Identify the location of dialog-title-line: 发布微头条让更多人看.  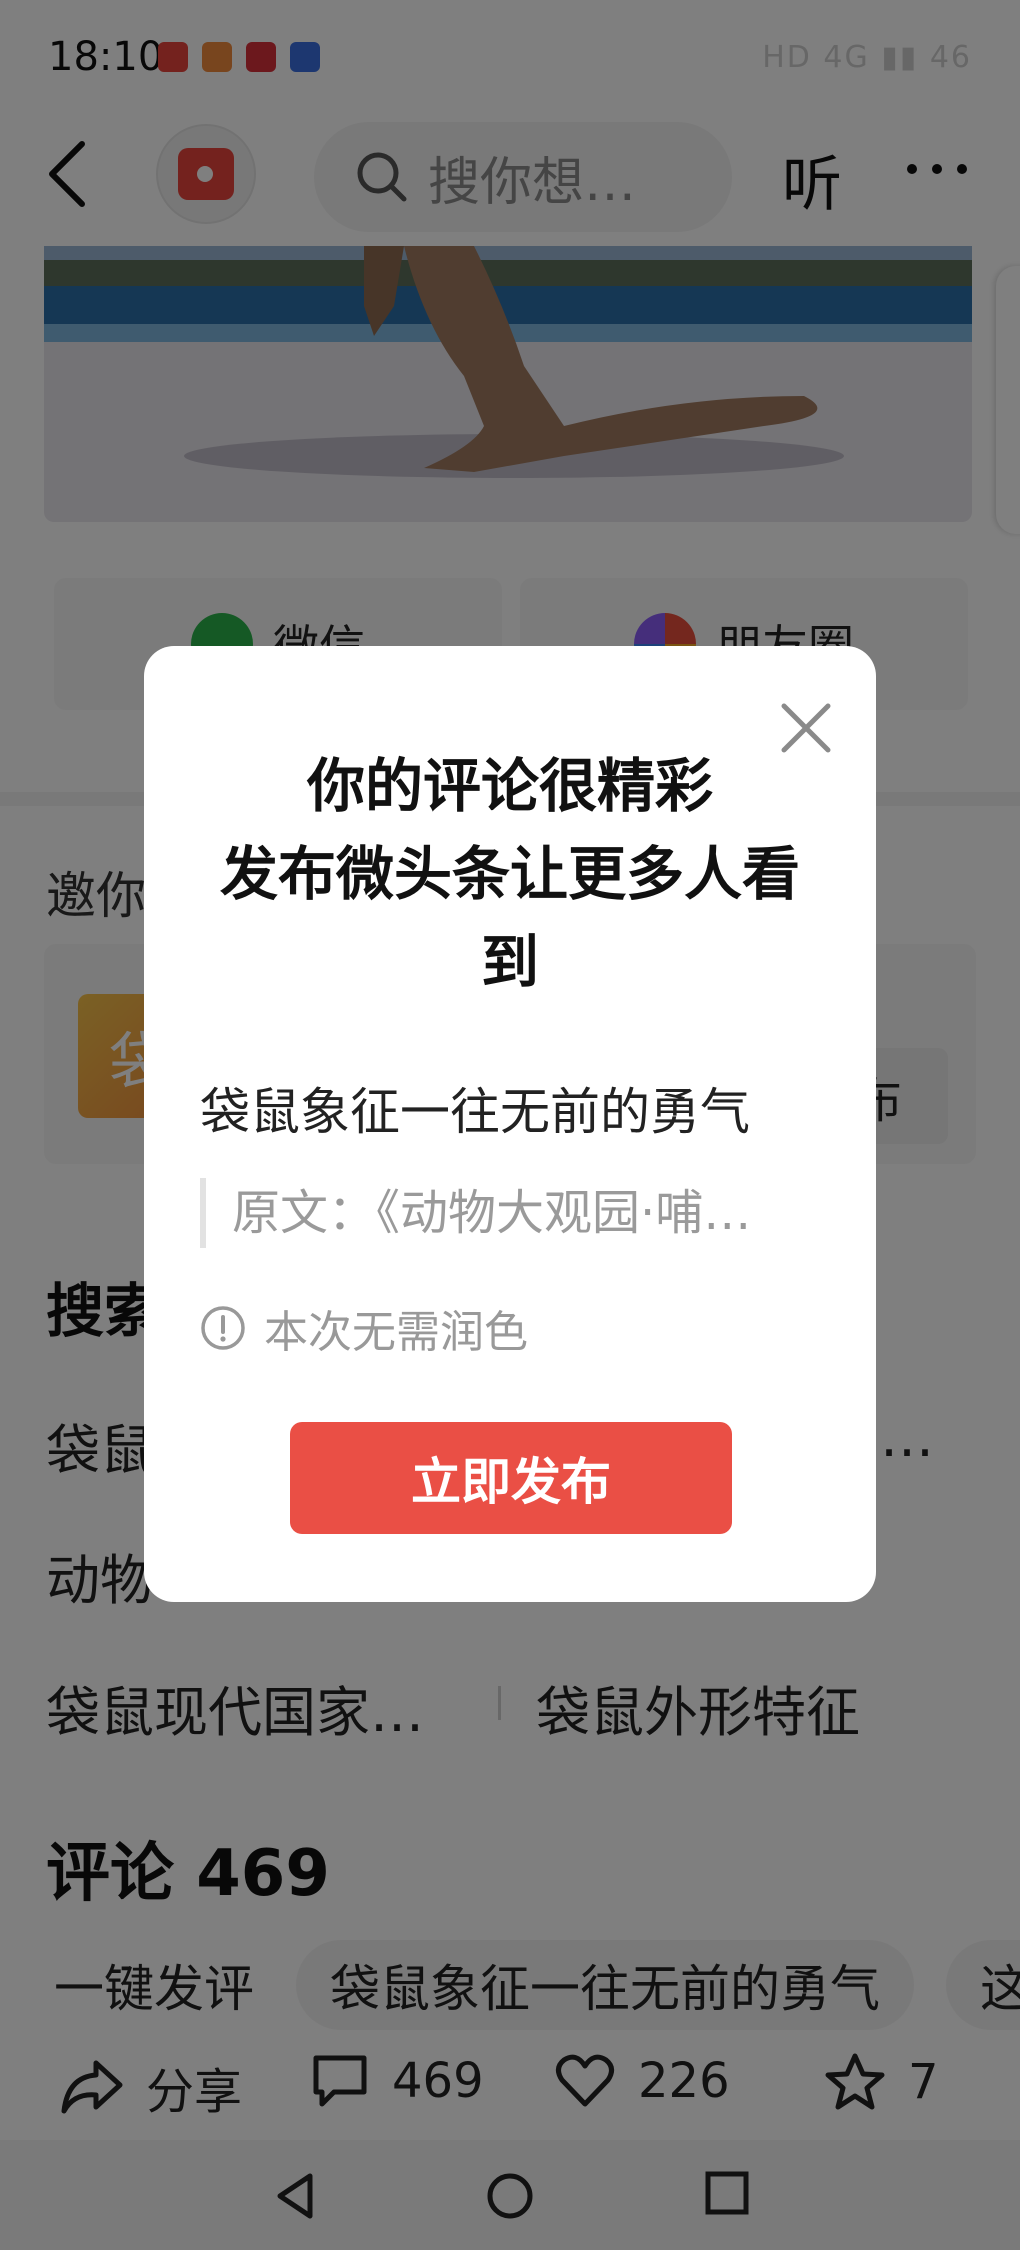
(509, 874).